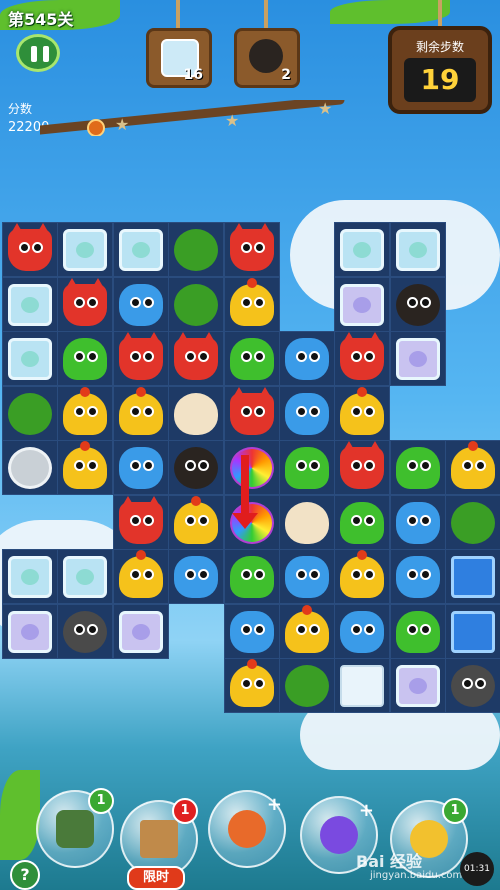  I want to click on foliage, so click(390, 12).